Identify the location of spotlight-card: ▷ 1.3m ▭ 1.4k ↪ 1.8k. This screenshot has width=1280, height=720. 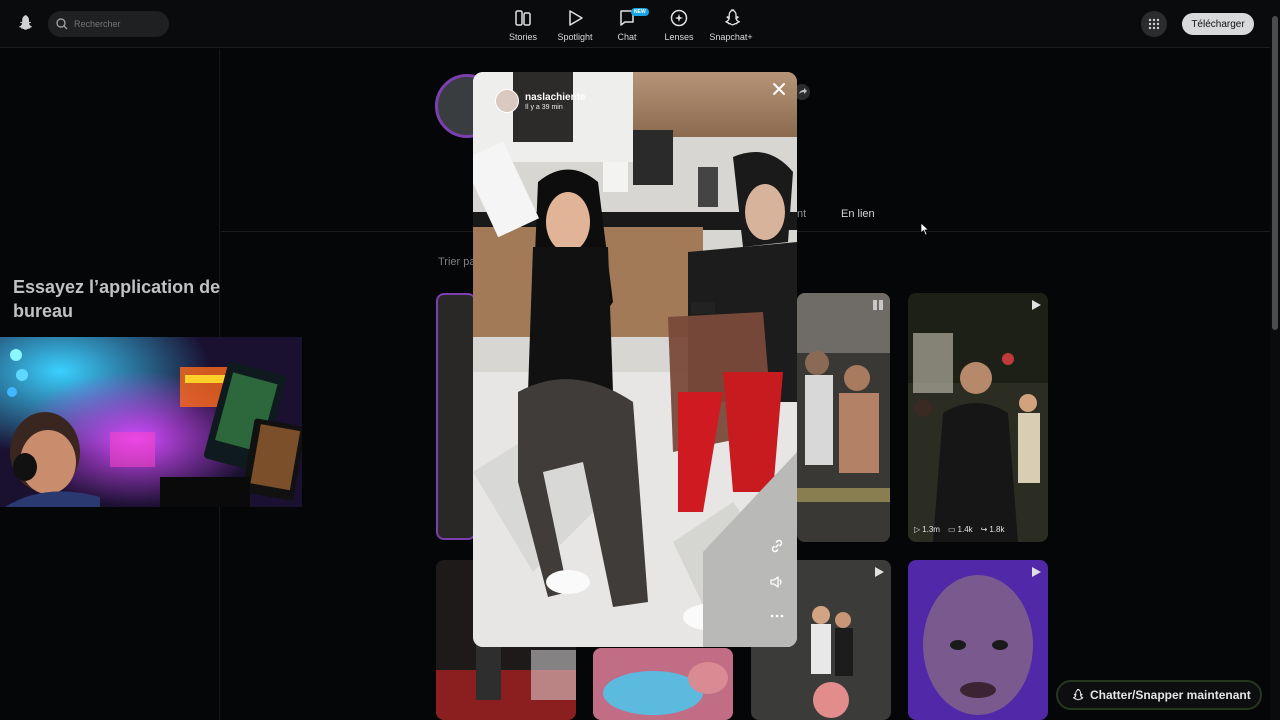
(978, 417).